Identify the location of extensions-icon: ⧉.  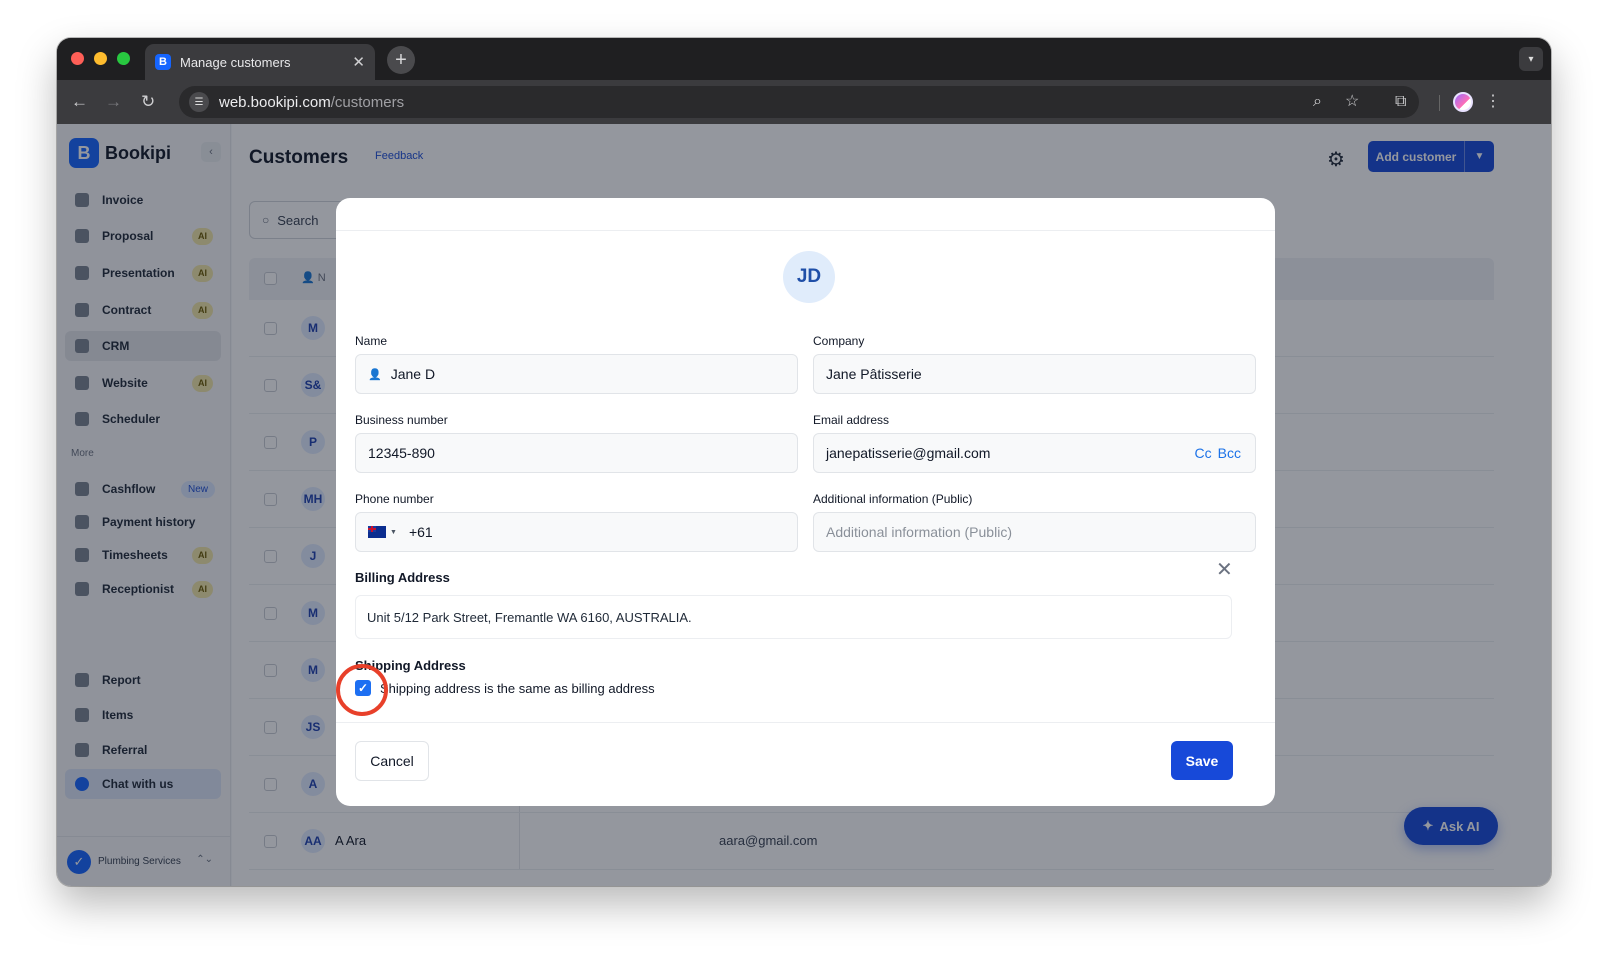
(1400, 102).